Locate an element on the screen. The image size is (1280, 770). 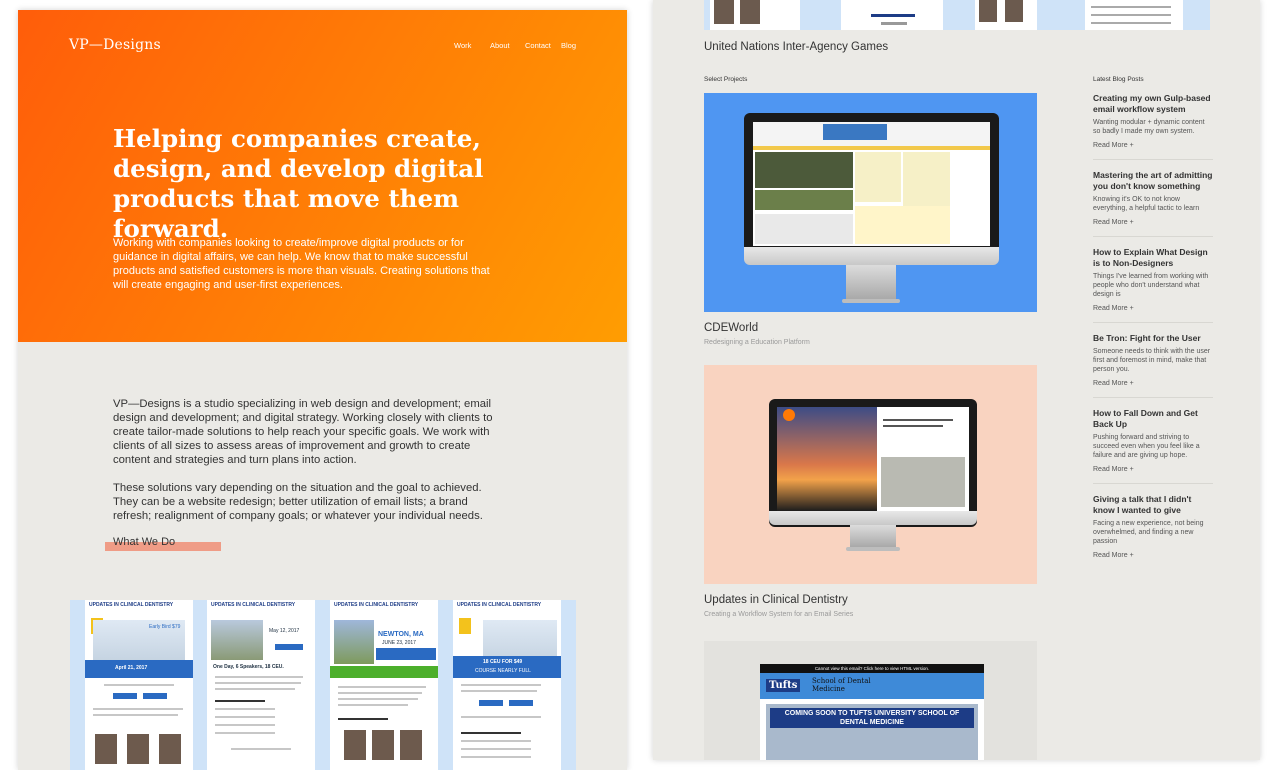
nav-link-contact: Contact is located at coordinates (538, 45).